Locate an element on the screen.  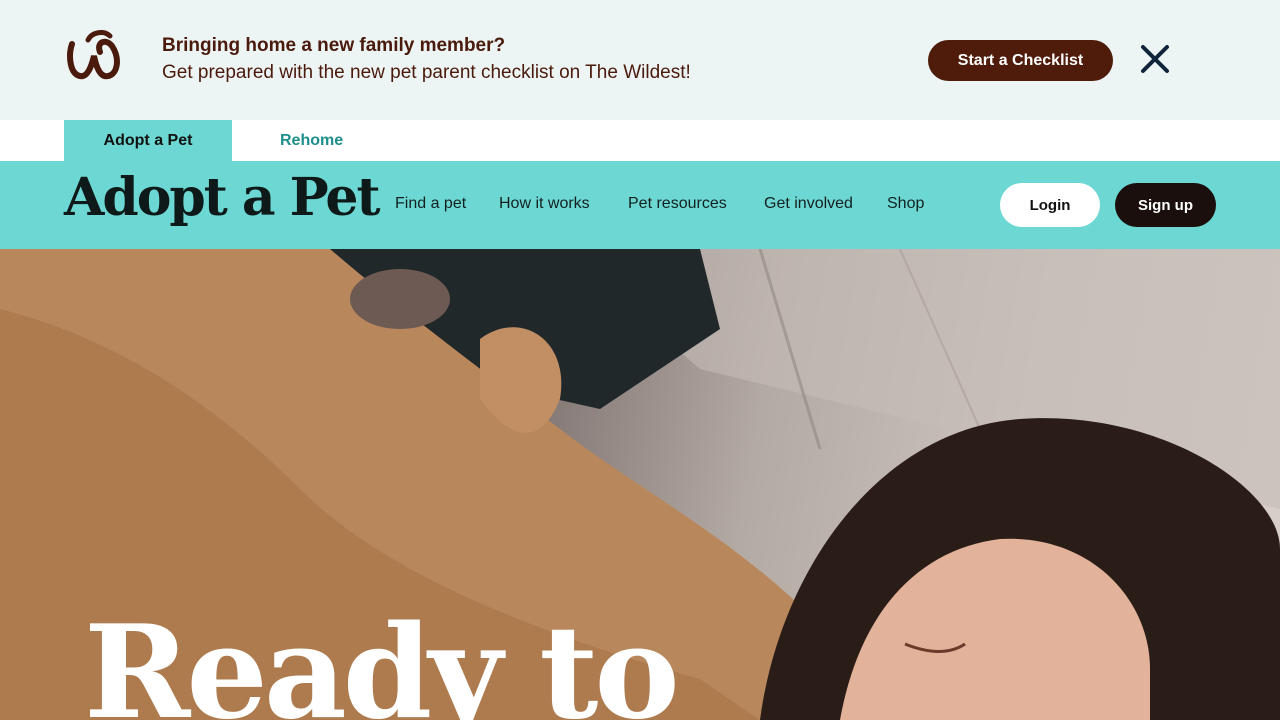
start-checklist-button: Start a Checklist is located at coordinates (1020, 60).